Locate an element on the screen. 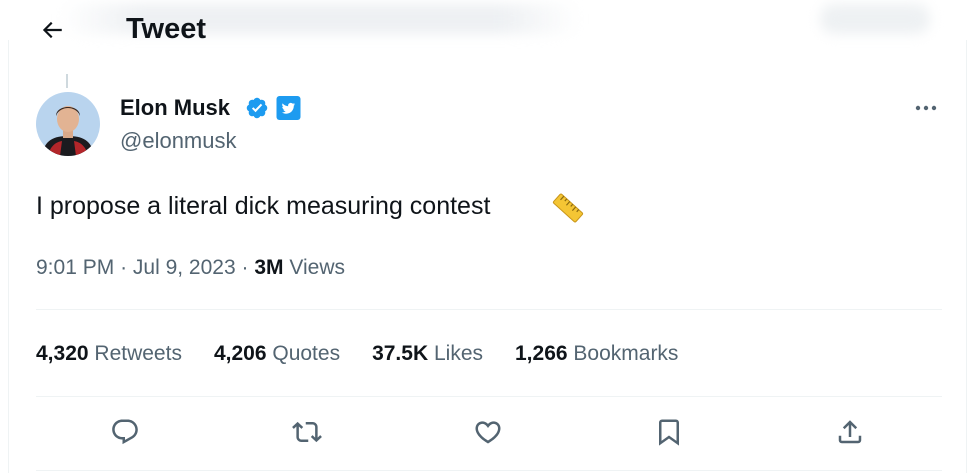  twitter-bird-badge-icon is located at coordinates (288, 108).